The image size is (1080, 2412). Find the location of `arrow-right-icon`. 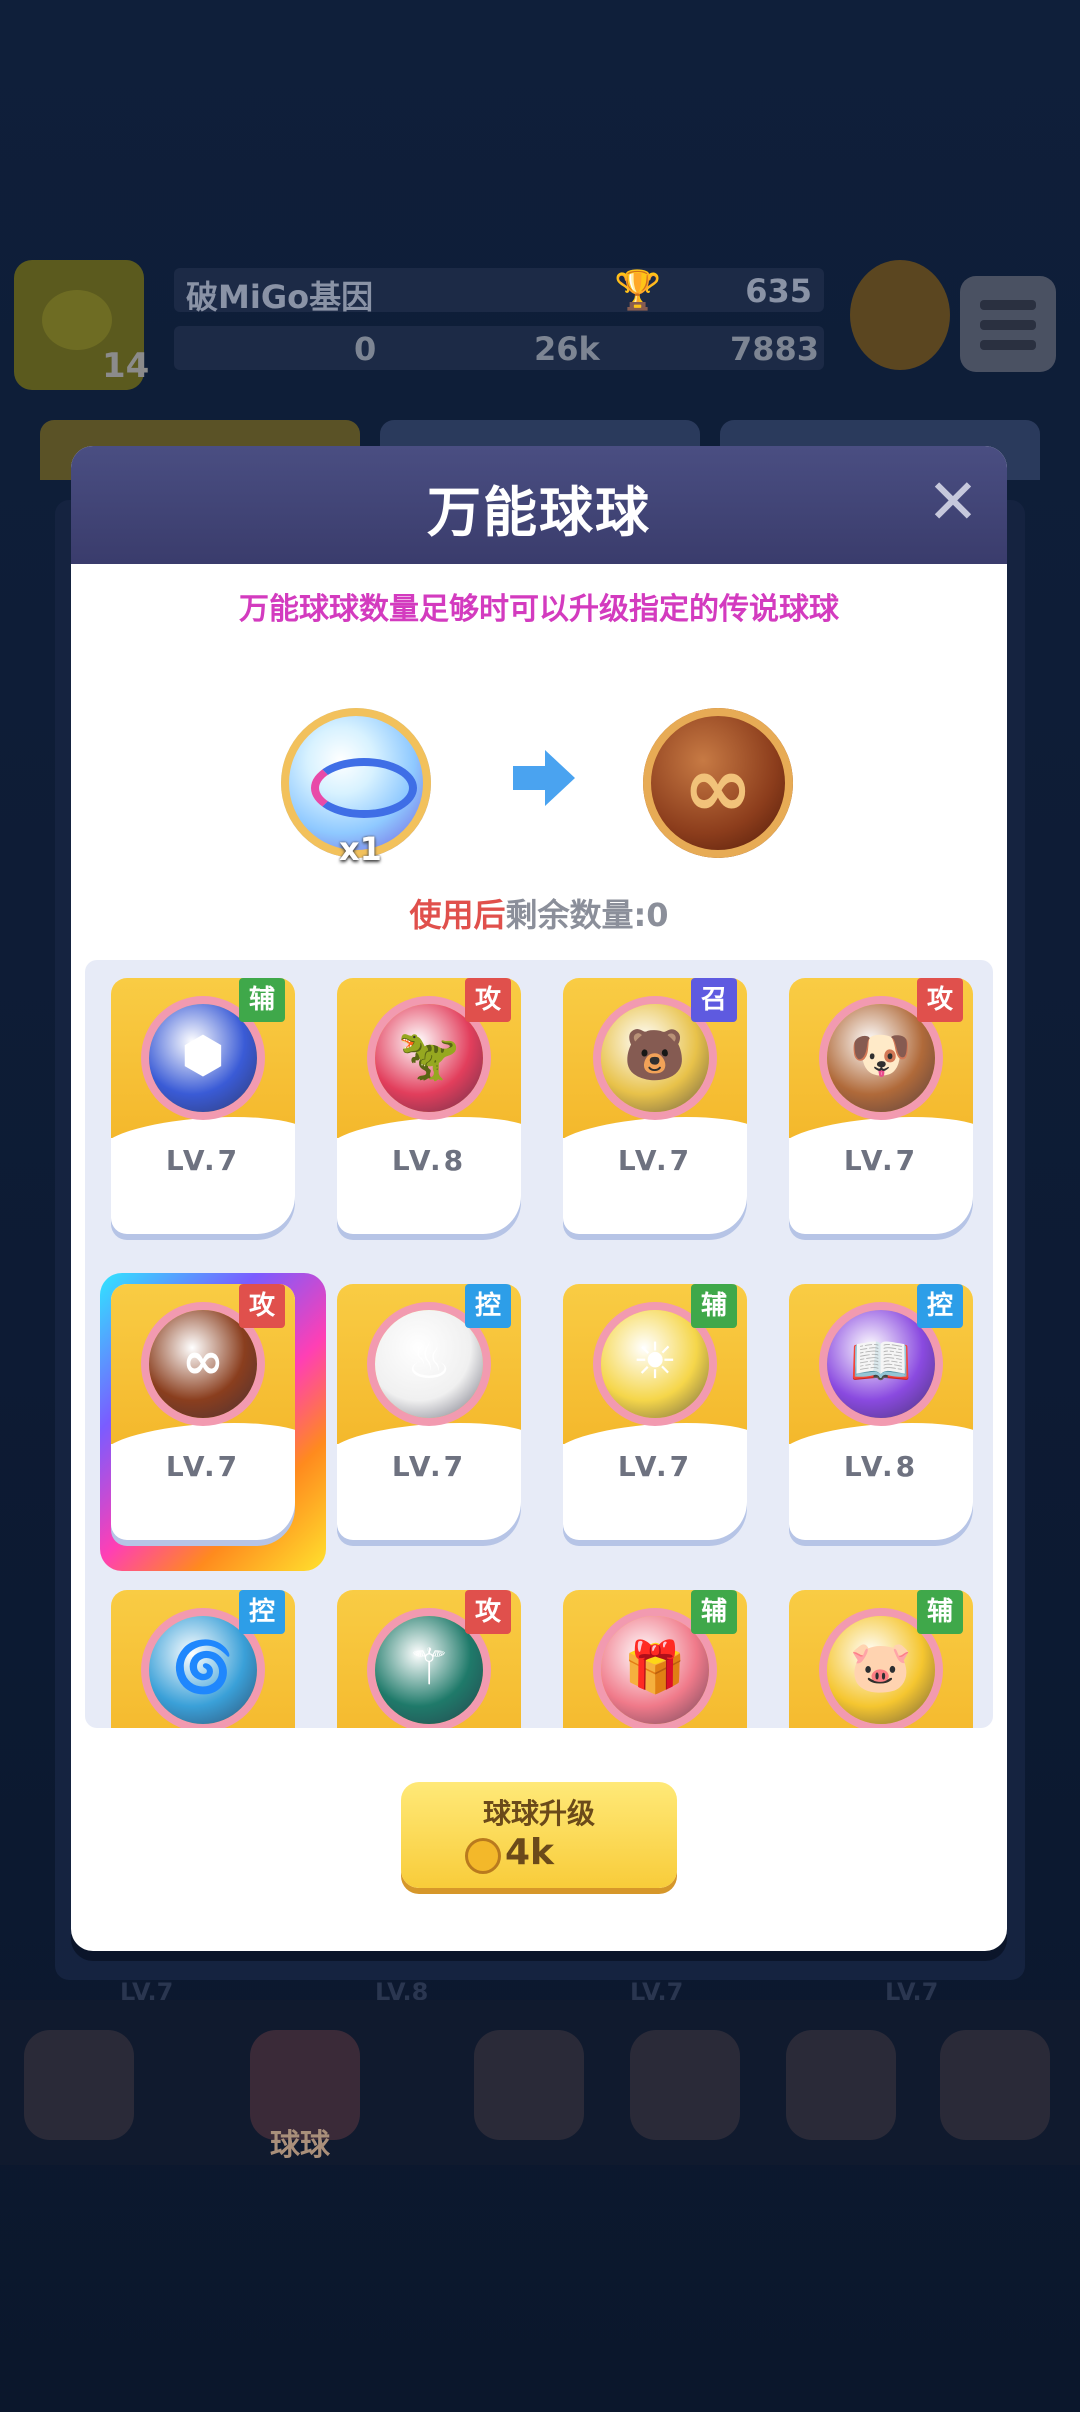

arrow-right-icon is located at coordinates (544, 778).